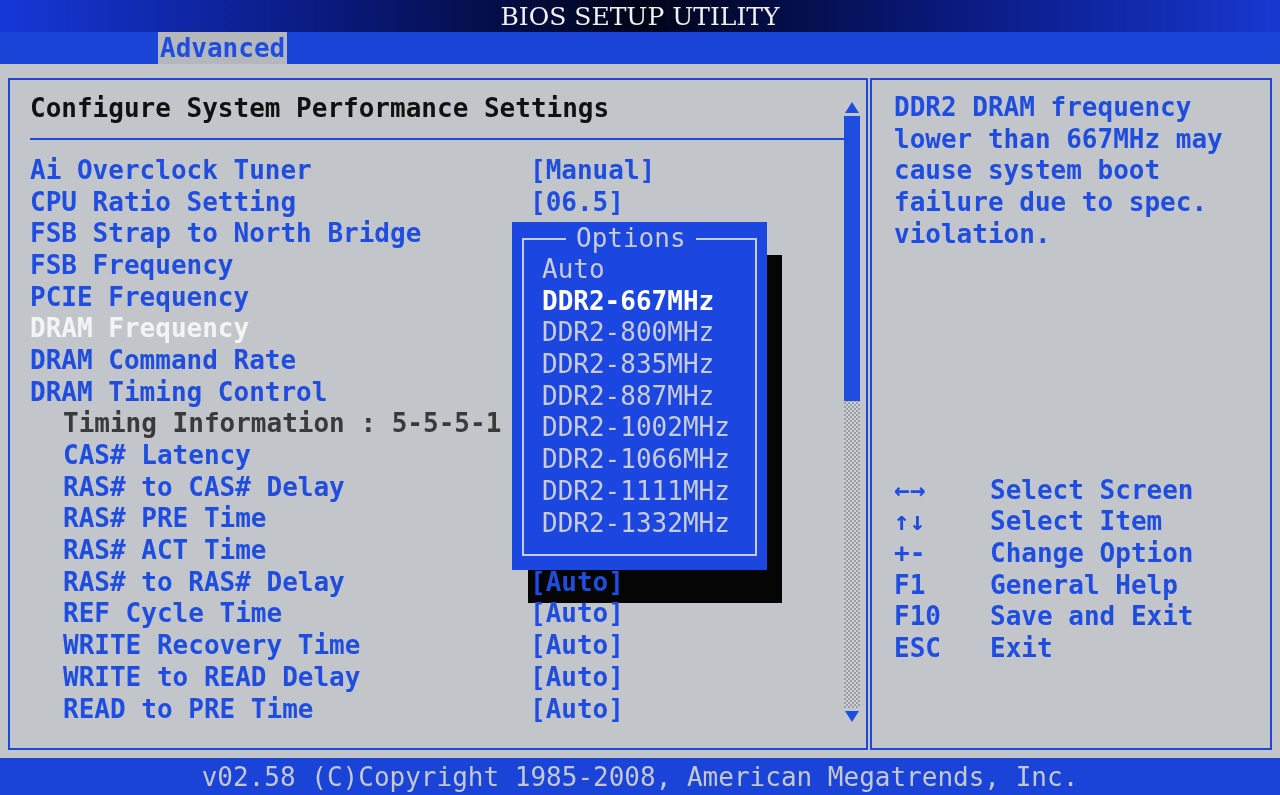  Describe the element at coordinates (1076, 521) in the screenshot. I see `key-action: Select Item` at that location.